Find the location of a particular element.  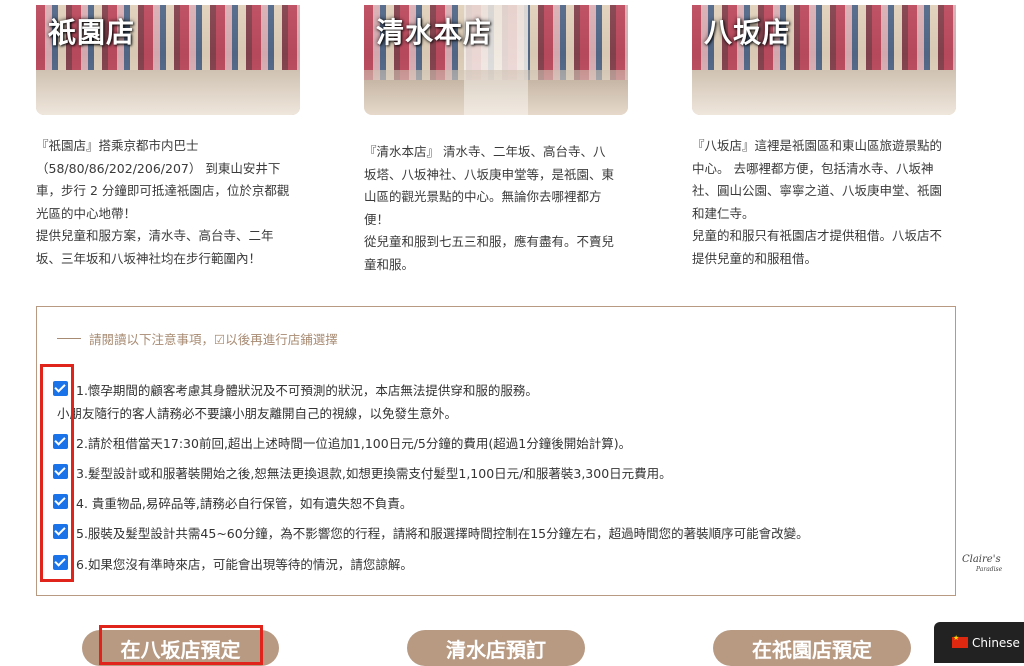

book-kiyomizu-button: 清水店預訂 is located at coordinates (496, 648).